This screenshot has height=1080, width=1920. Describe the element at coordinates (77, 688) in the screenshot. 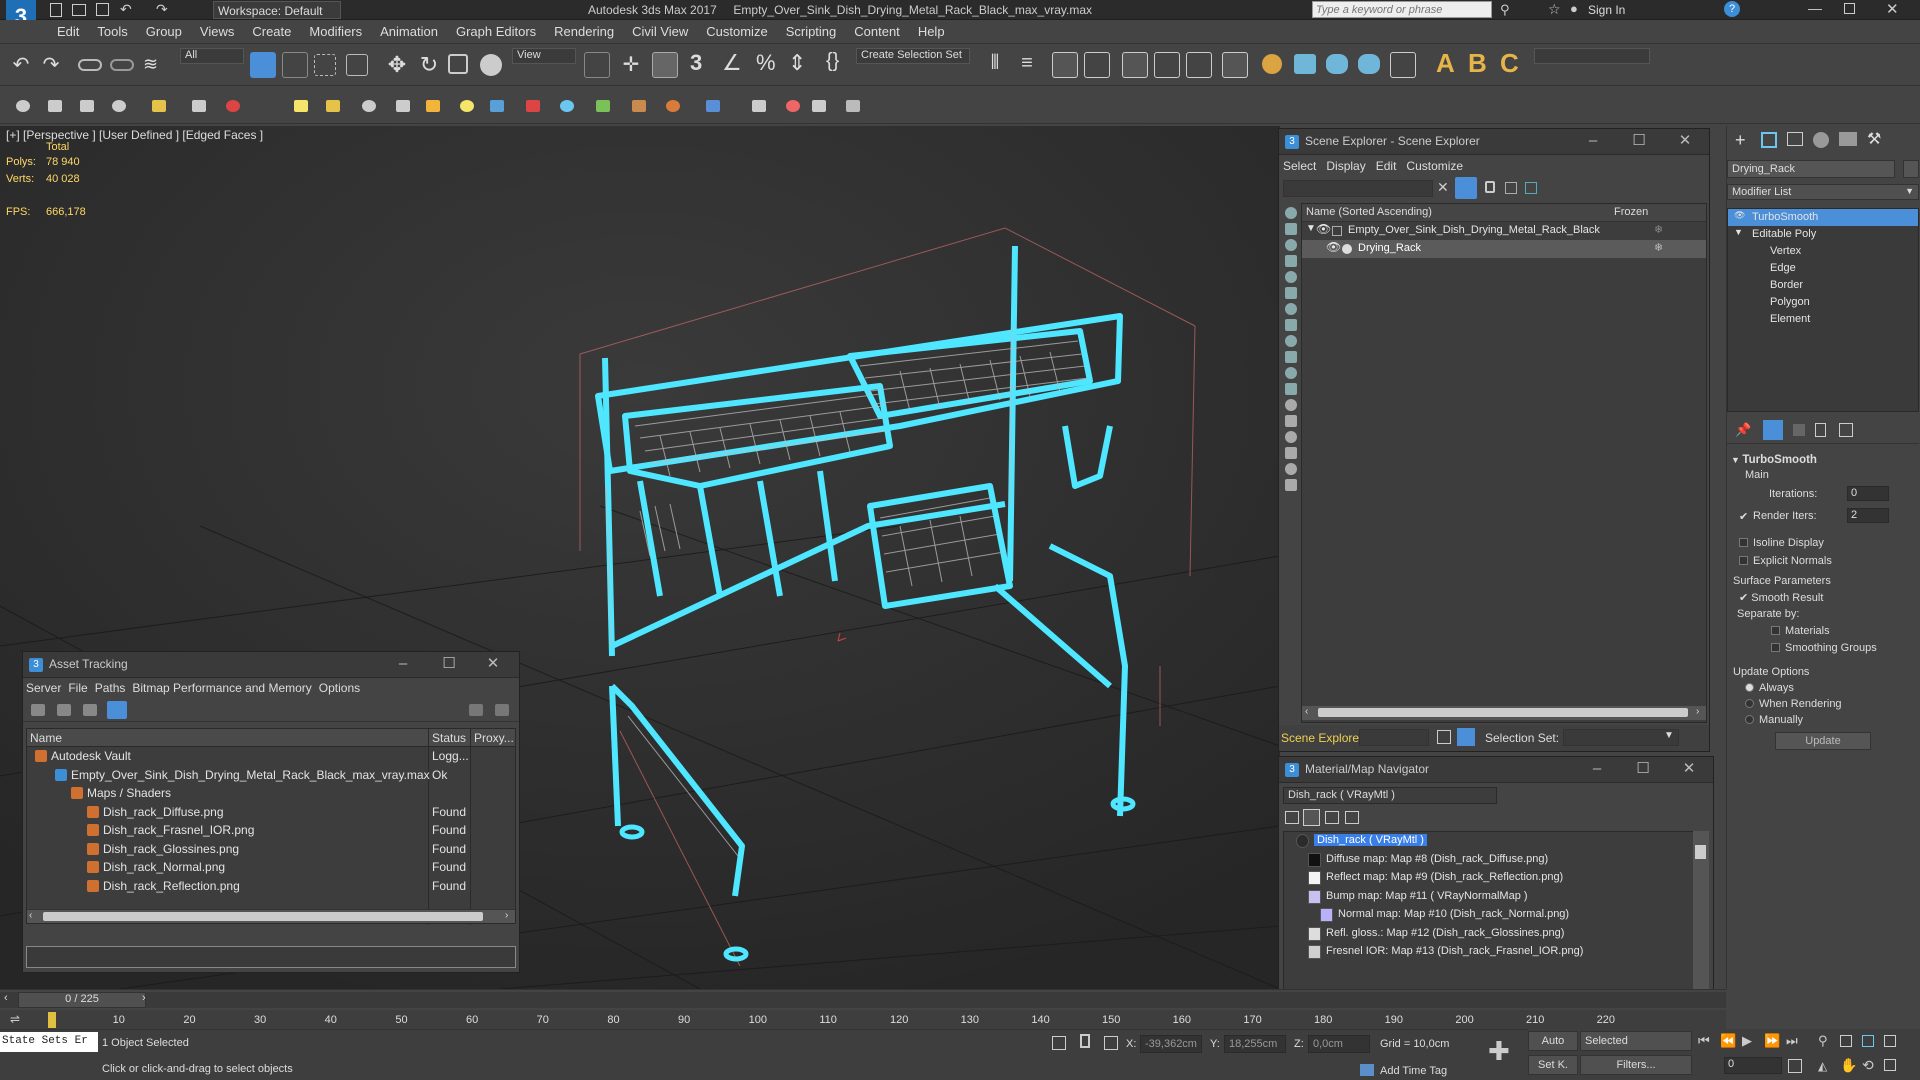

I see `asset-menu-file: File` at that location.